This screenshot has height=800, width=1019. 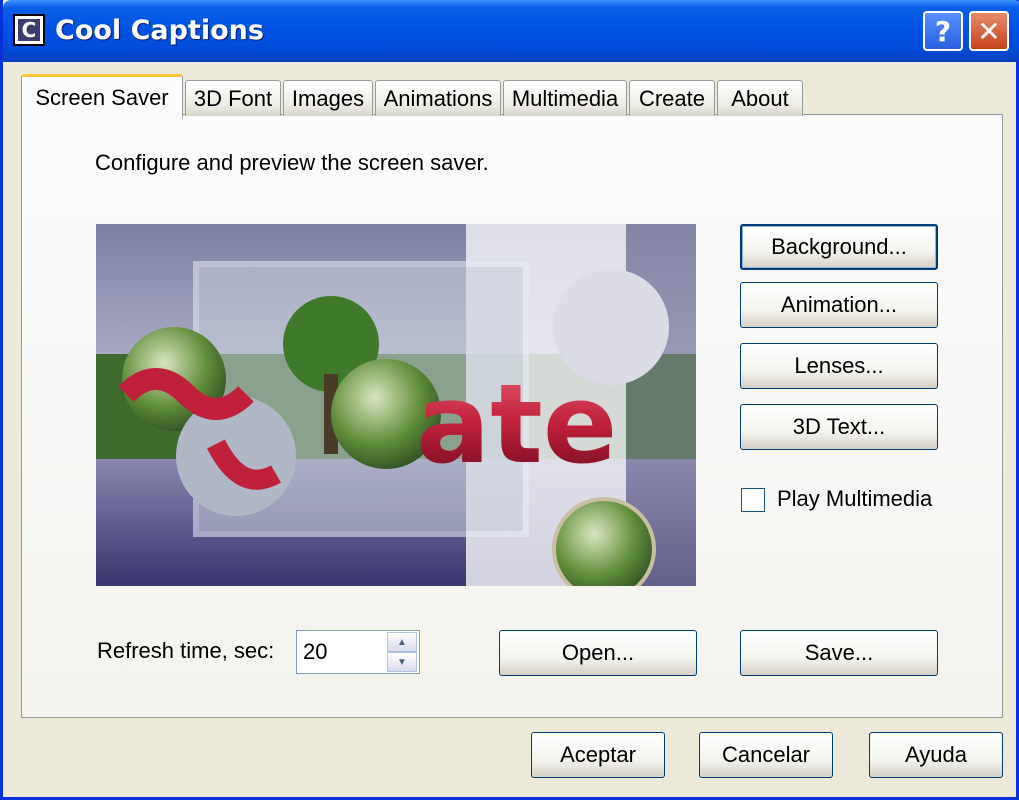 What do you see at coordinates (760, 98) in the screenshot?
I see `tab-about: About` at bounding box center [760, 98].